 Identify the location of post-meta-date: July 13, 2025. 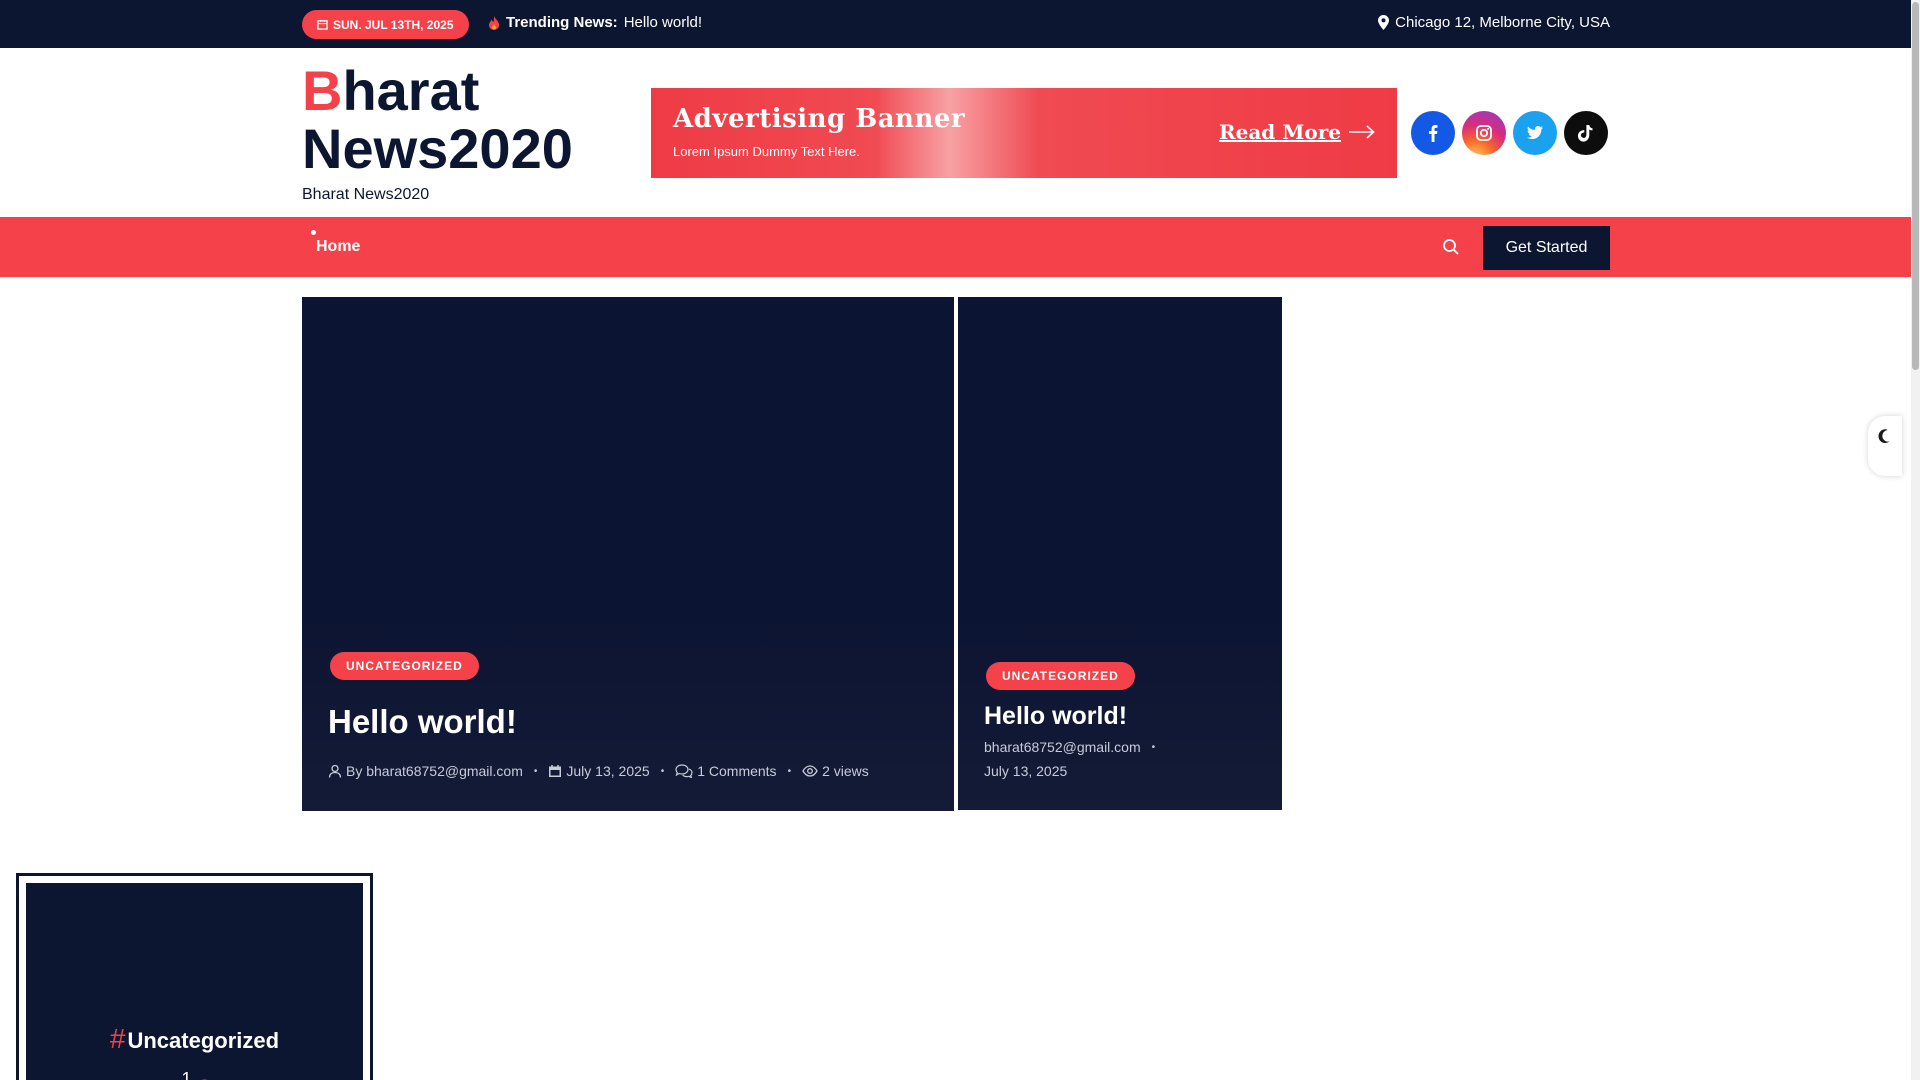
(1025, 771).